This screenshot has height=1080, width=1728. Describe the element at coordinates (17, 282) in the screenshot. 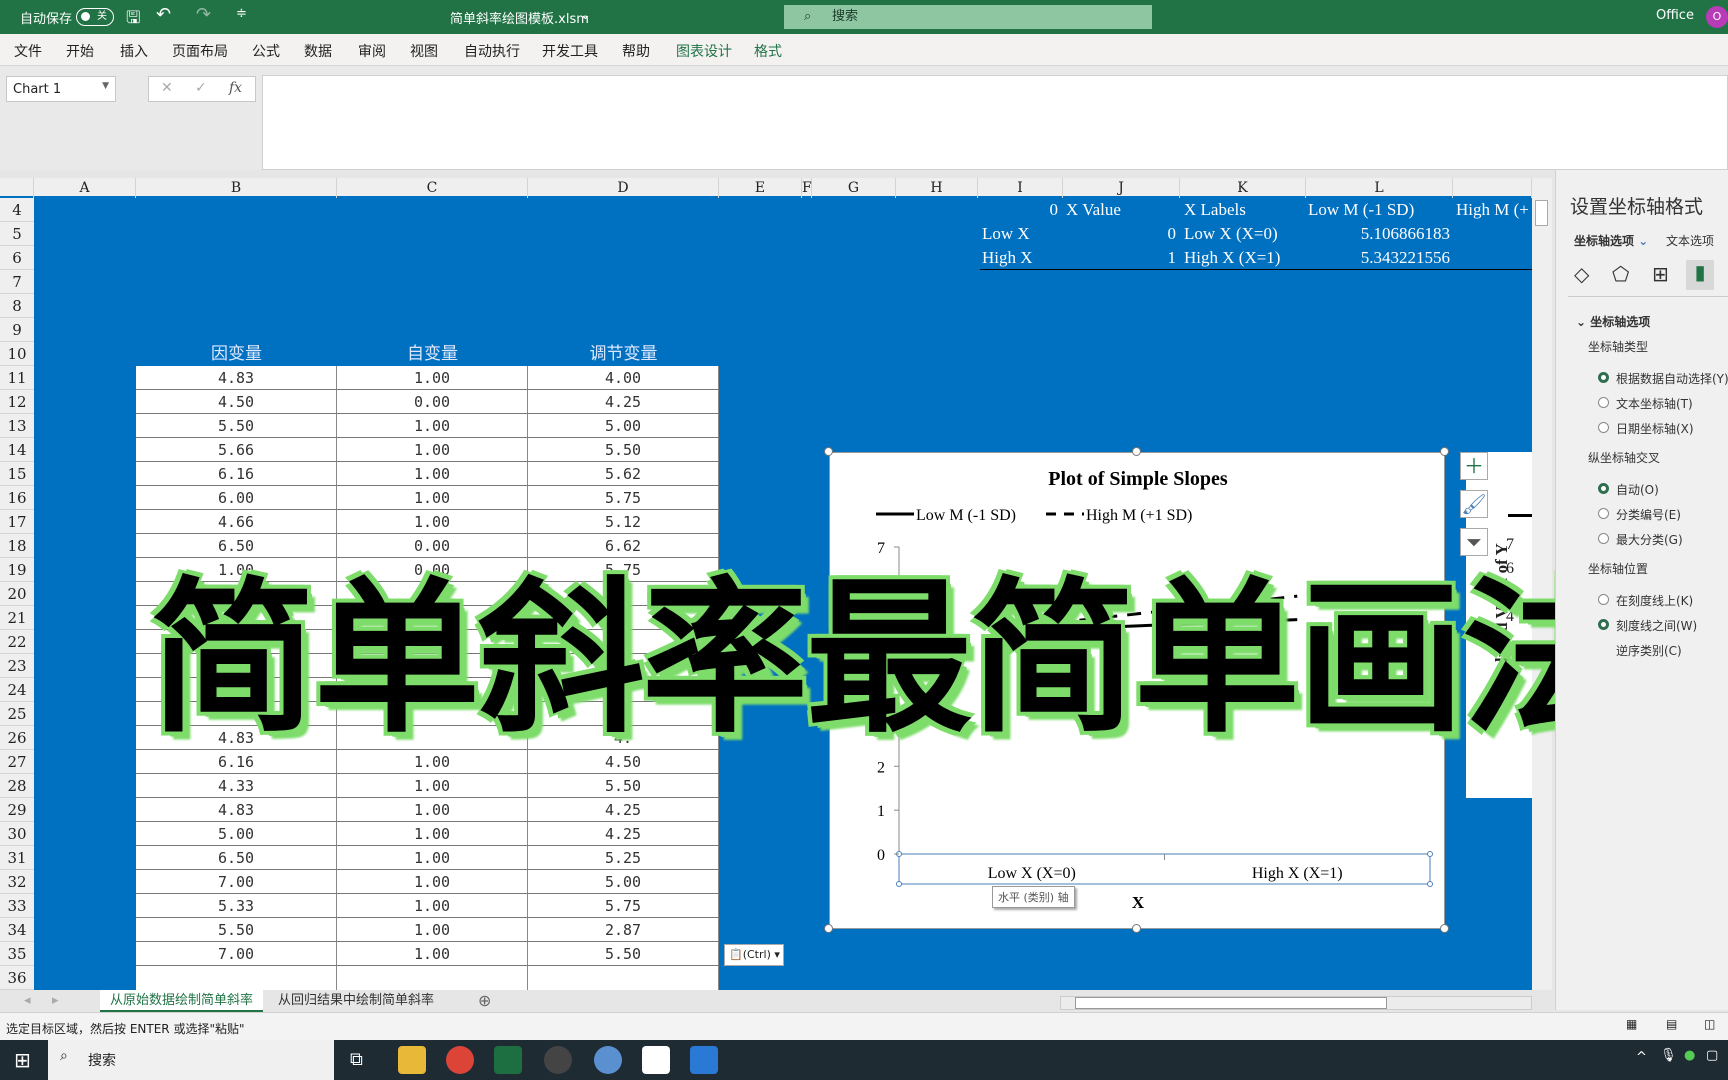

I see `row-header: 7` at that location.